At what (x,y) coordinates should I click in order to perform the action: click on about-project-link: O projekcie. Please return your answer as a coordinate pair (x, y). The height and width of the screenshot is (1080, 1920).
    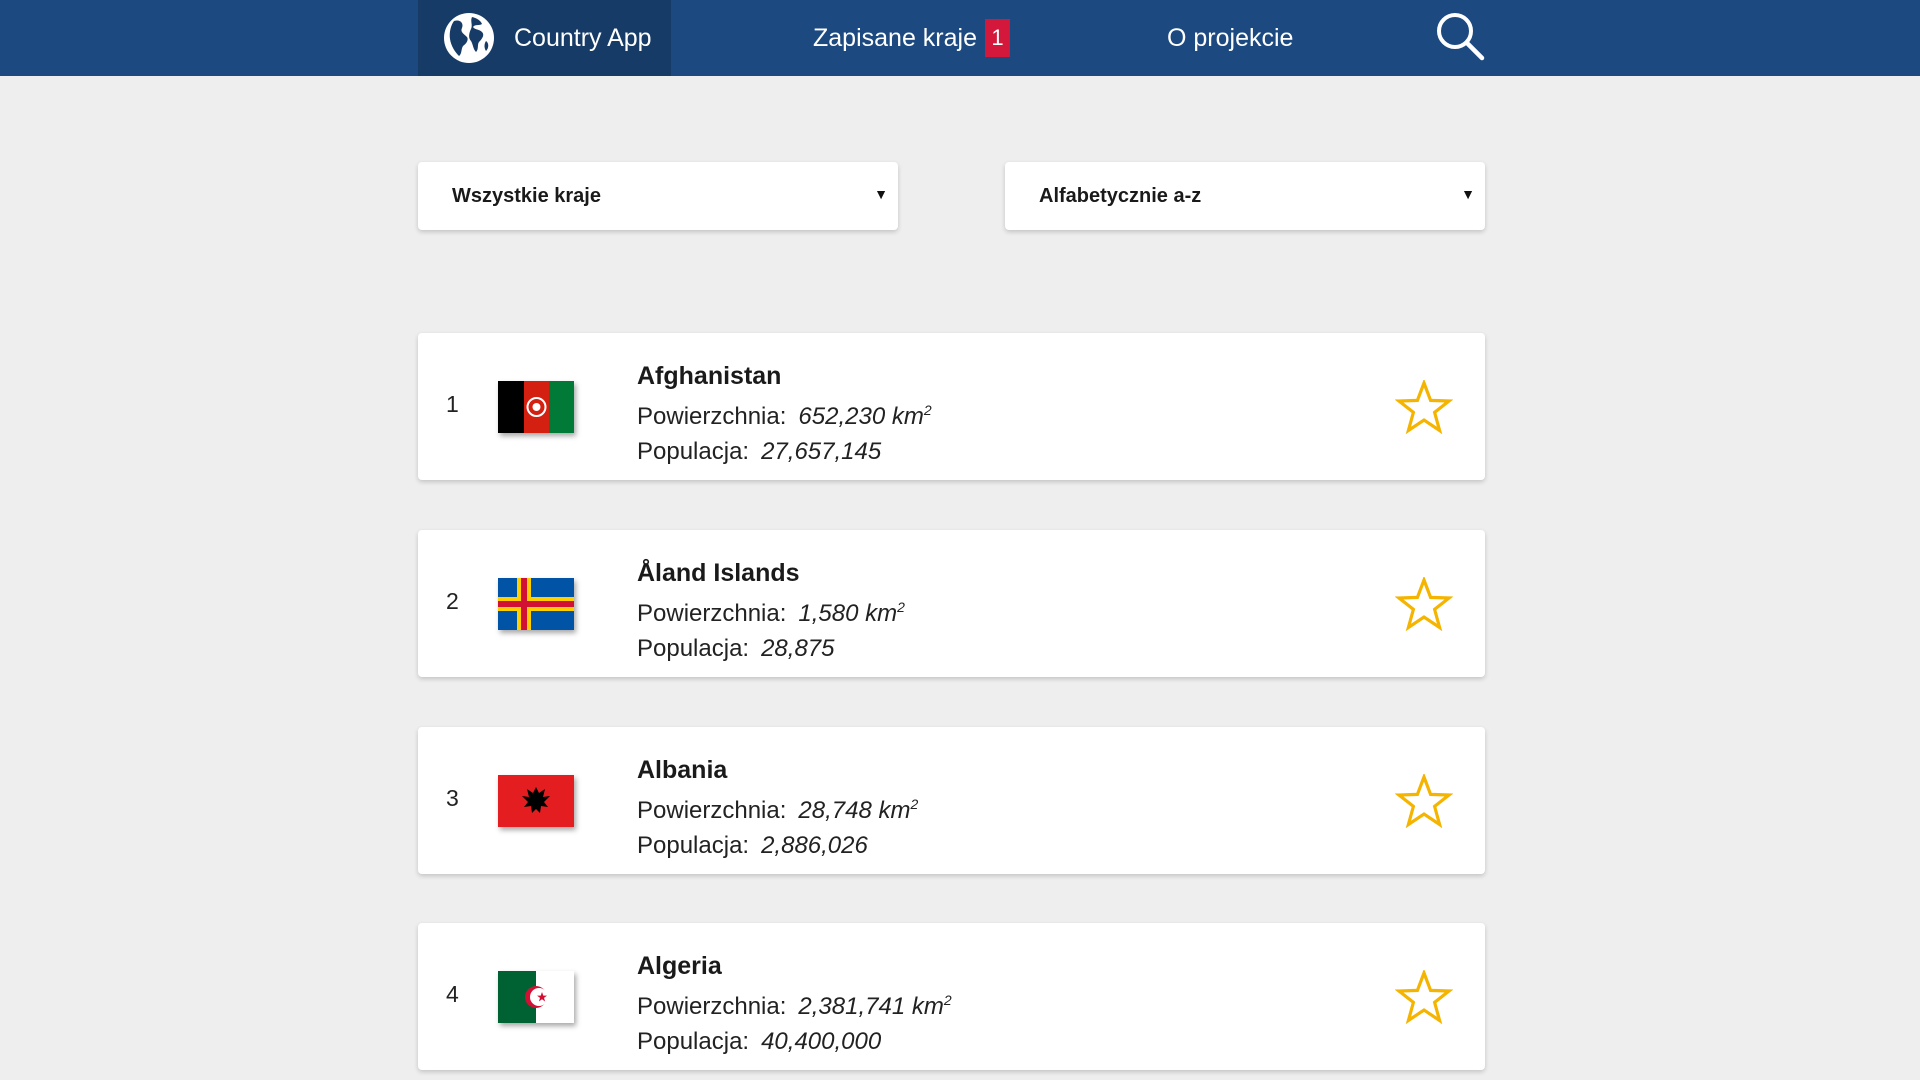
    Looking at the image, I should click on (1230, 38).